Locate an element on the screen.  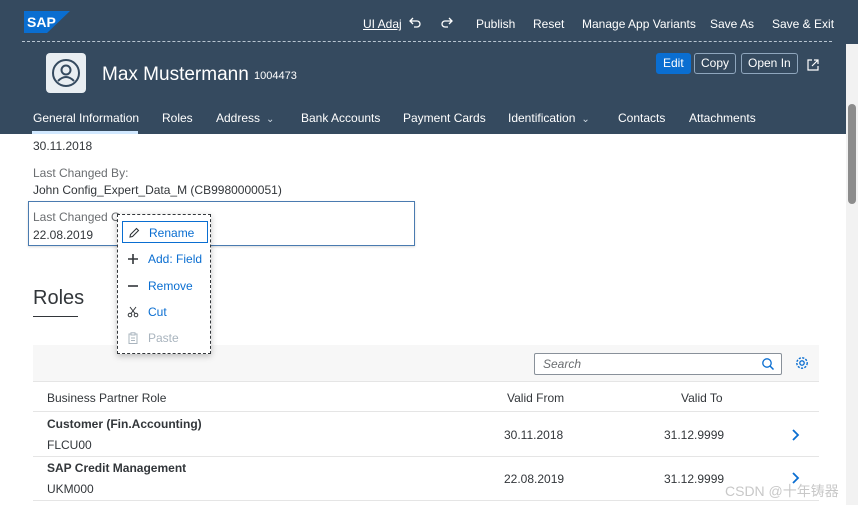
chevron-right-icon is located at coordinates (796, 435).